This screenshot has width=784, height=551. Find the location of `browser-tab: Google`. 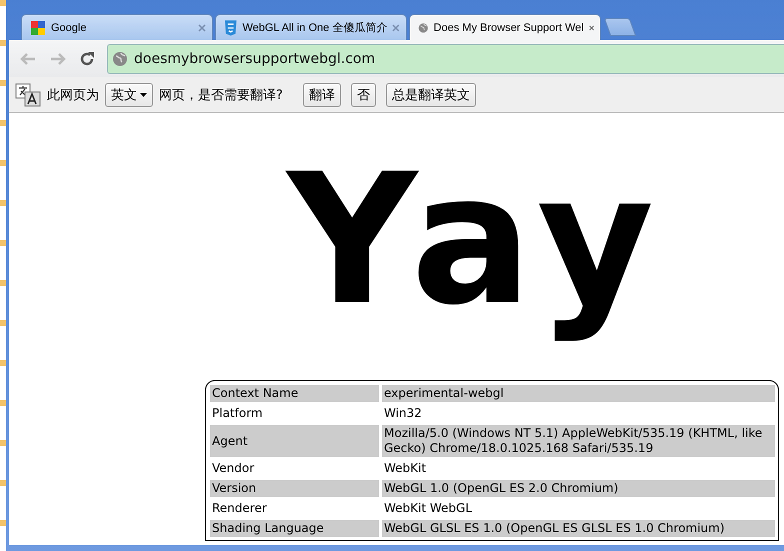

browser-tab: Google is located at coordinates (117, 27).